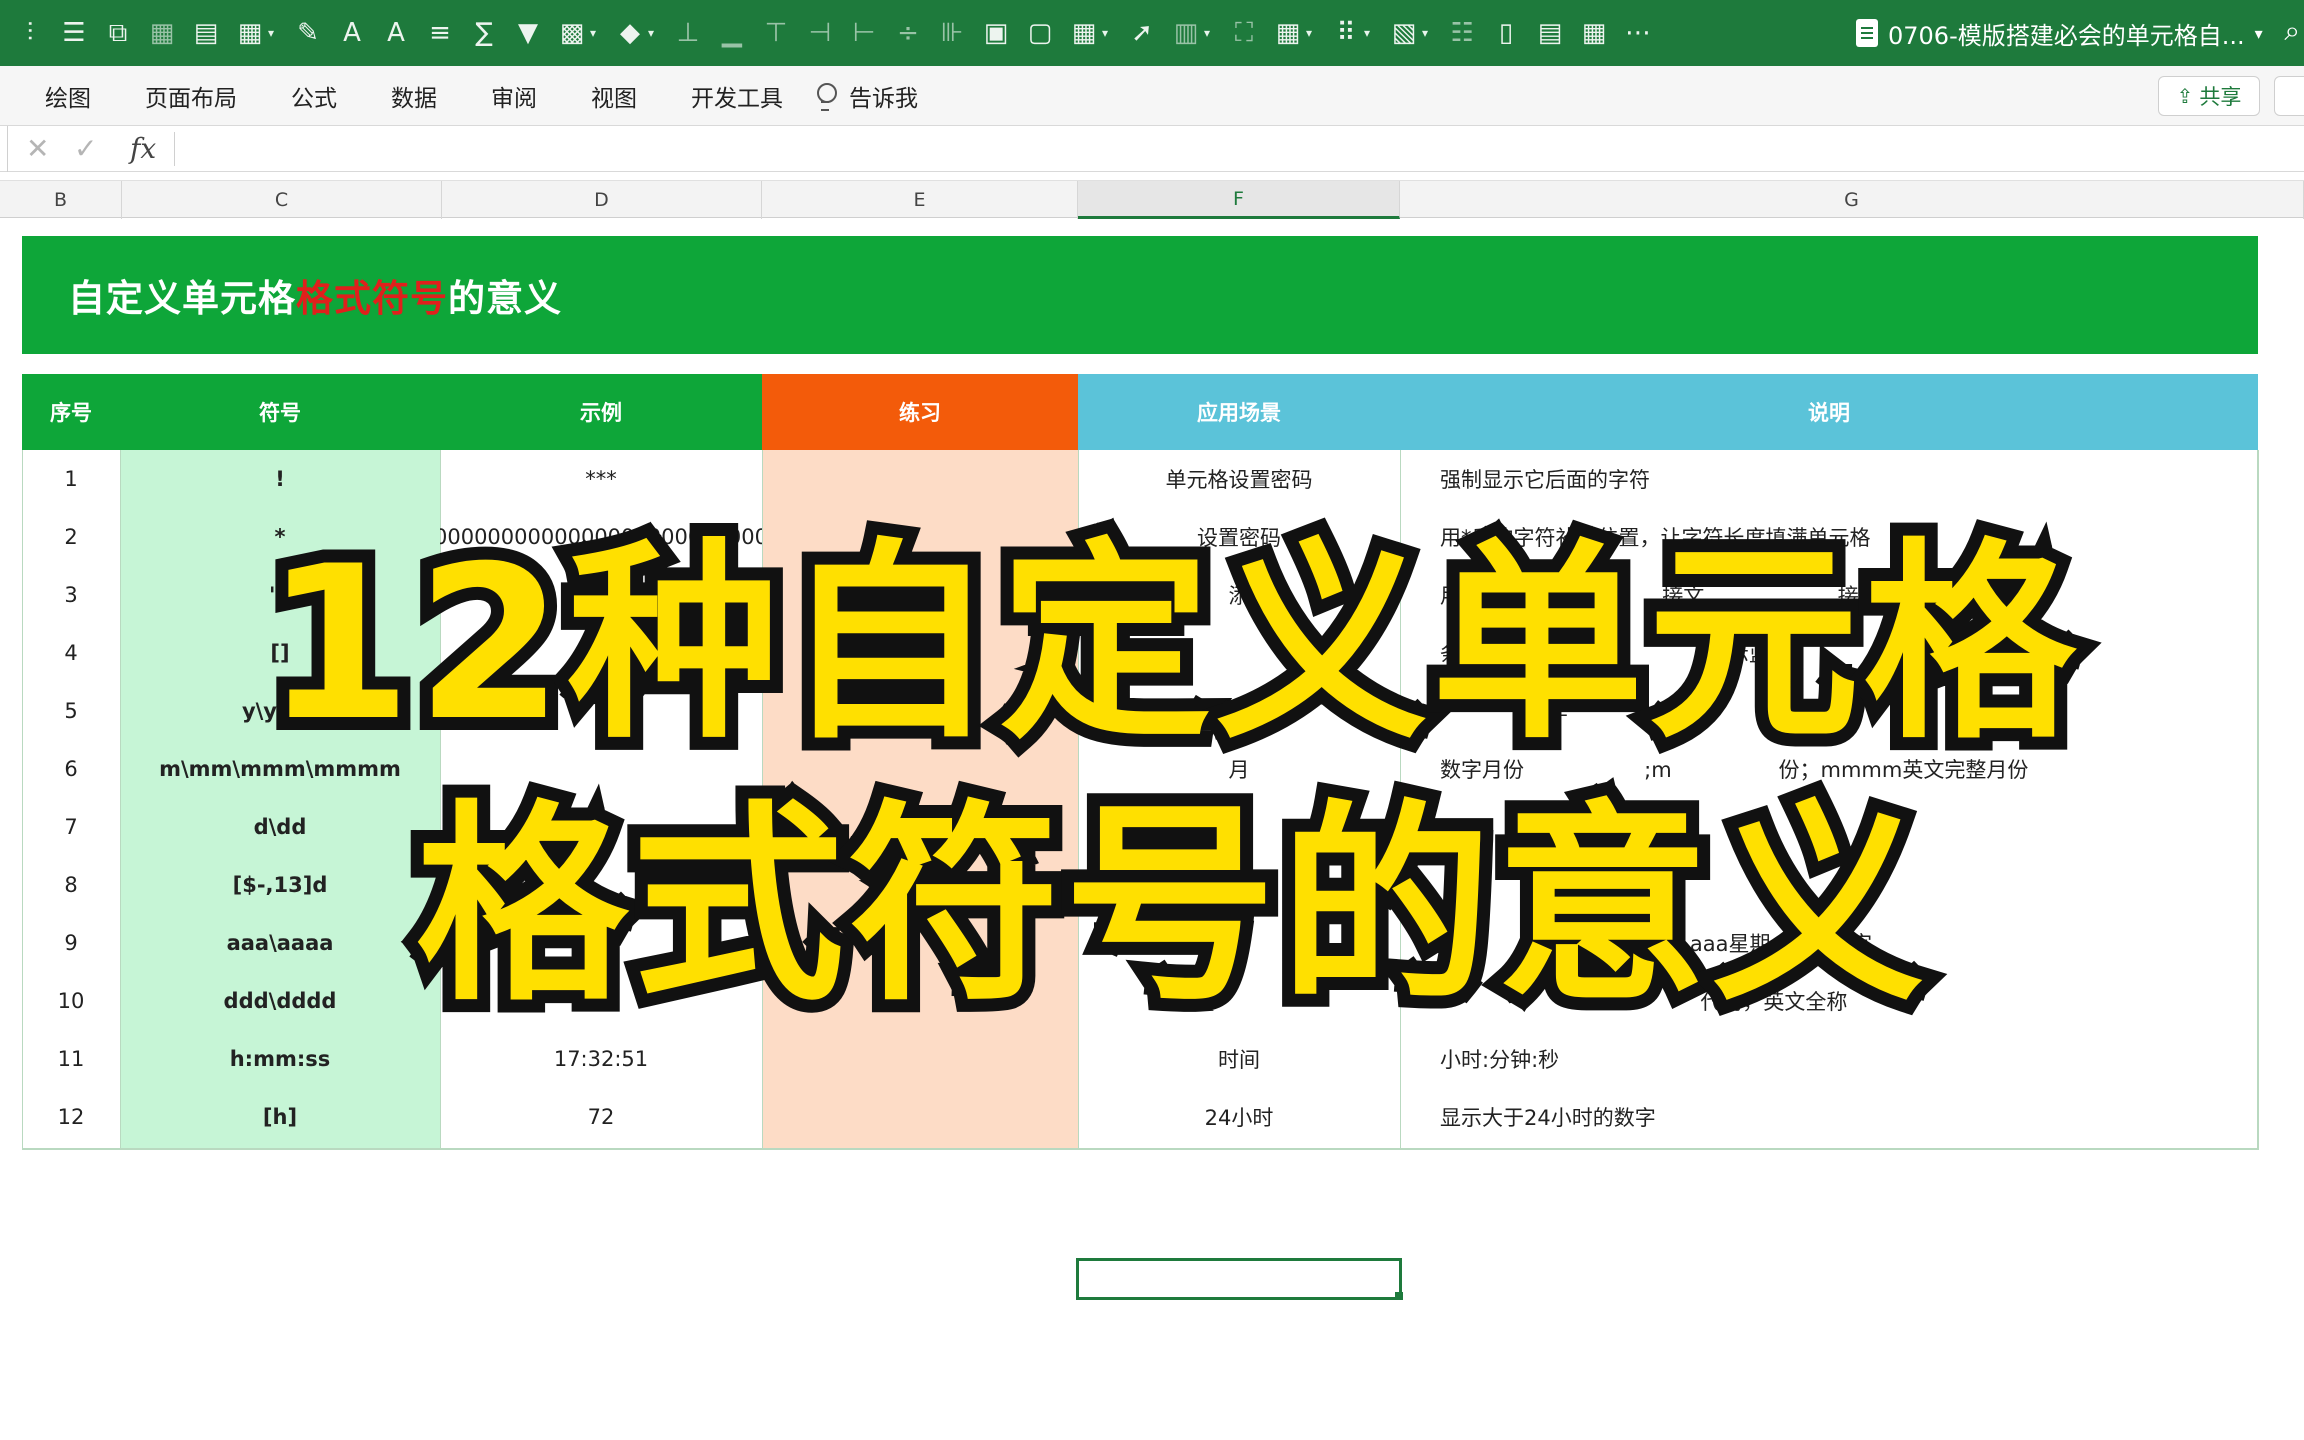  Describe the element at coordinates (250, 33) in the screenshot. I see `table-icon: ▦` at that location.